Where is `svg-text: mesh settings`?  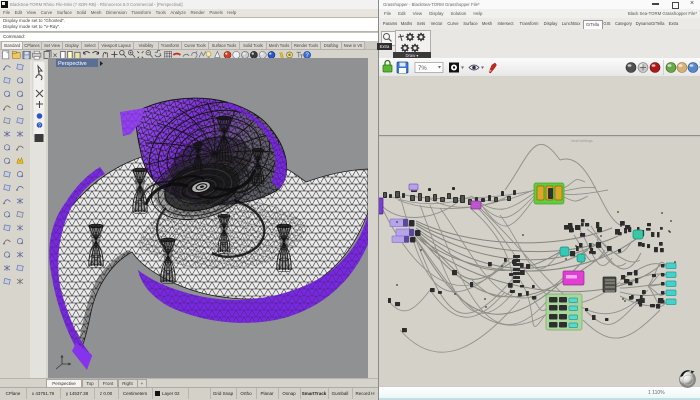 svg-text: mesh settings is located at coordinates (582, 141).